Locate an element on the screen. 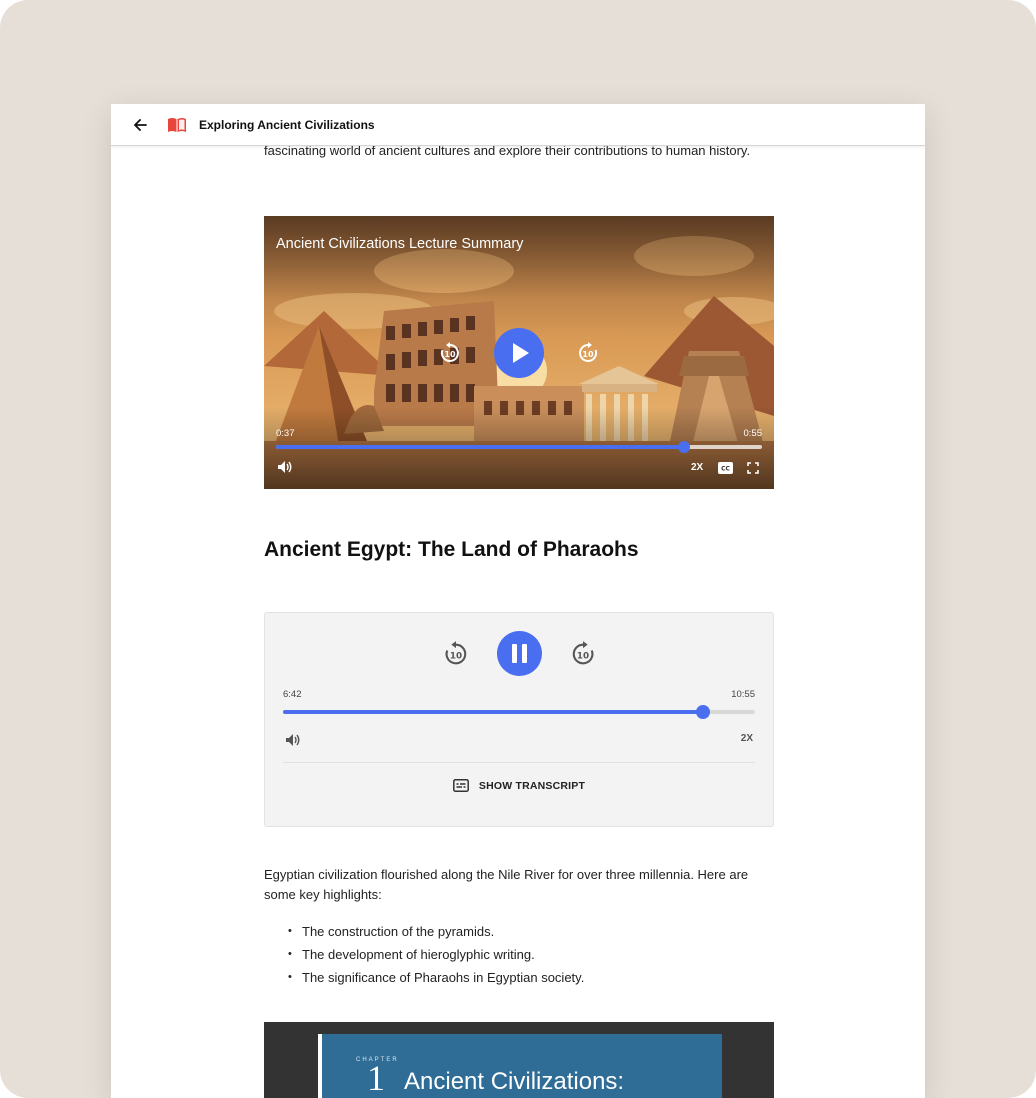 This screenshot has width=1036, height=1098. arrow-left-icon is located at coordinates (140, 124).